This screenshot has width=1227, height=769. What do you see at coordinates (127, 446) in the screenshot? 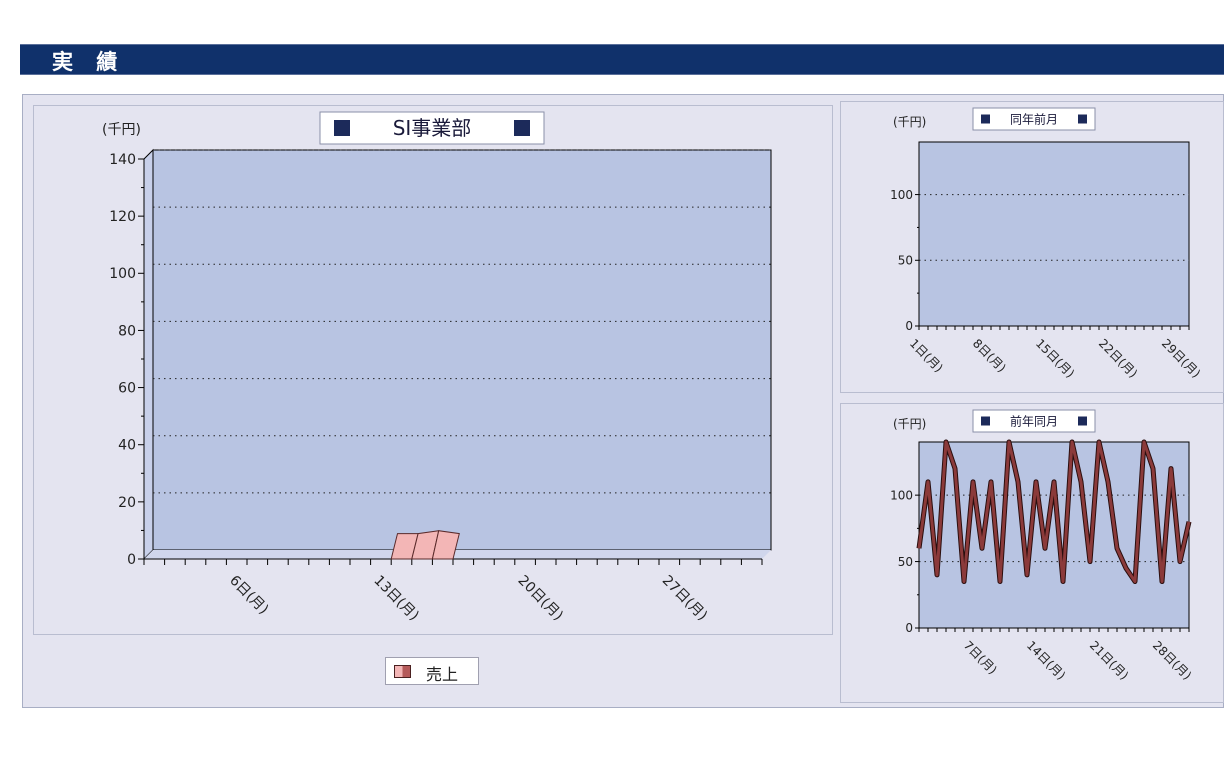
I see `y-tick-label: 40` at bounding box center [127, 446].